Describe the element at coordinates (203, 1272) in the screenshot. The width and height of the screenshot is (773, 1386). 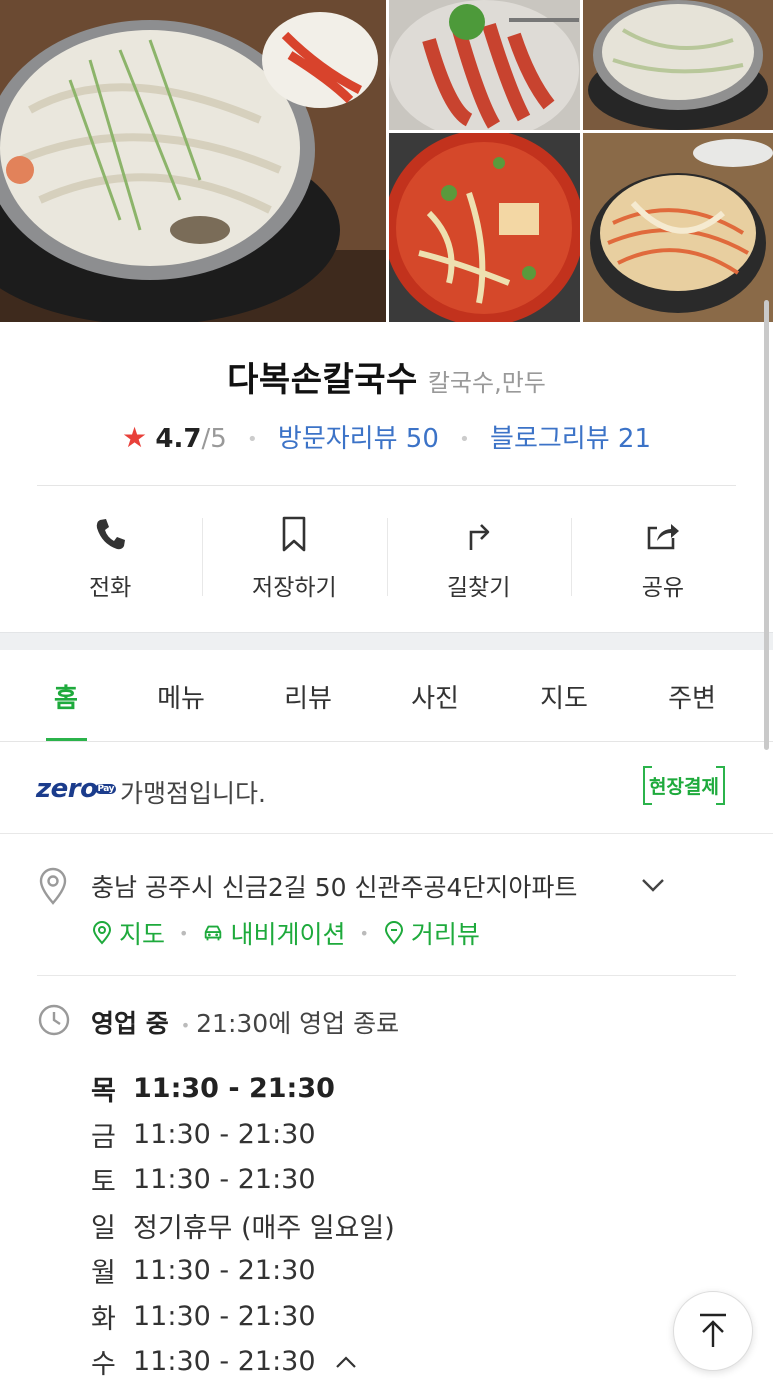
I see `hours-row: 월 11:30 - 21:30` at that location.